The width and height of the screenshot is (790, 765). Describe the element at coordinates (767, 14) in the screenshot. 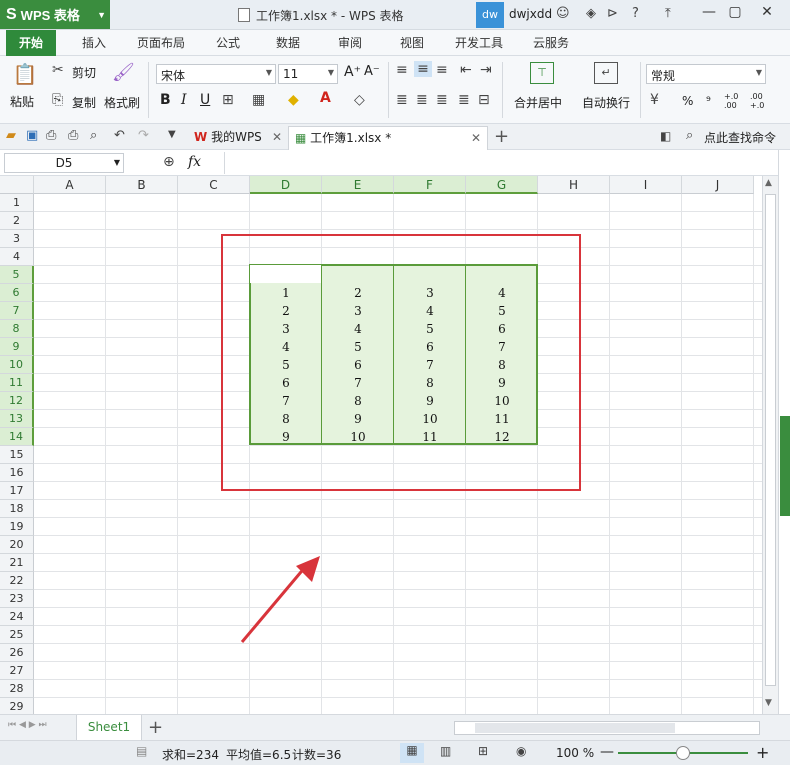

I see `close-button: ✕` at that location.